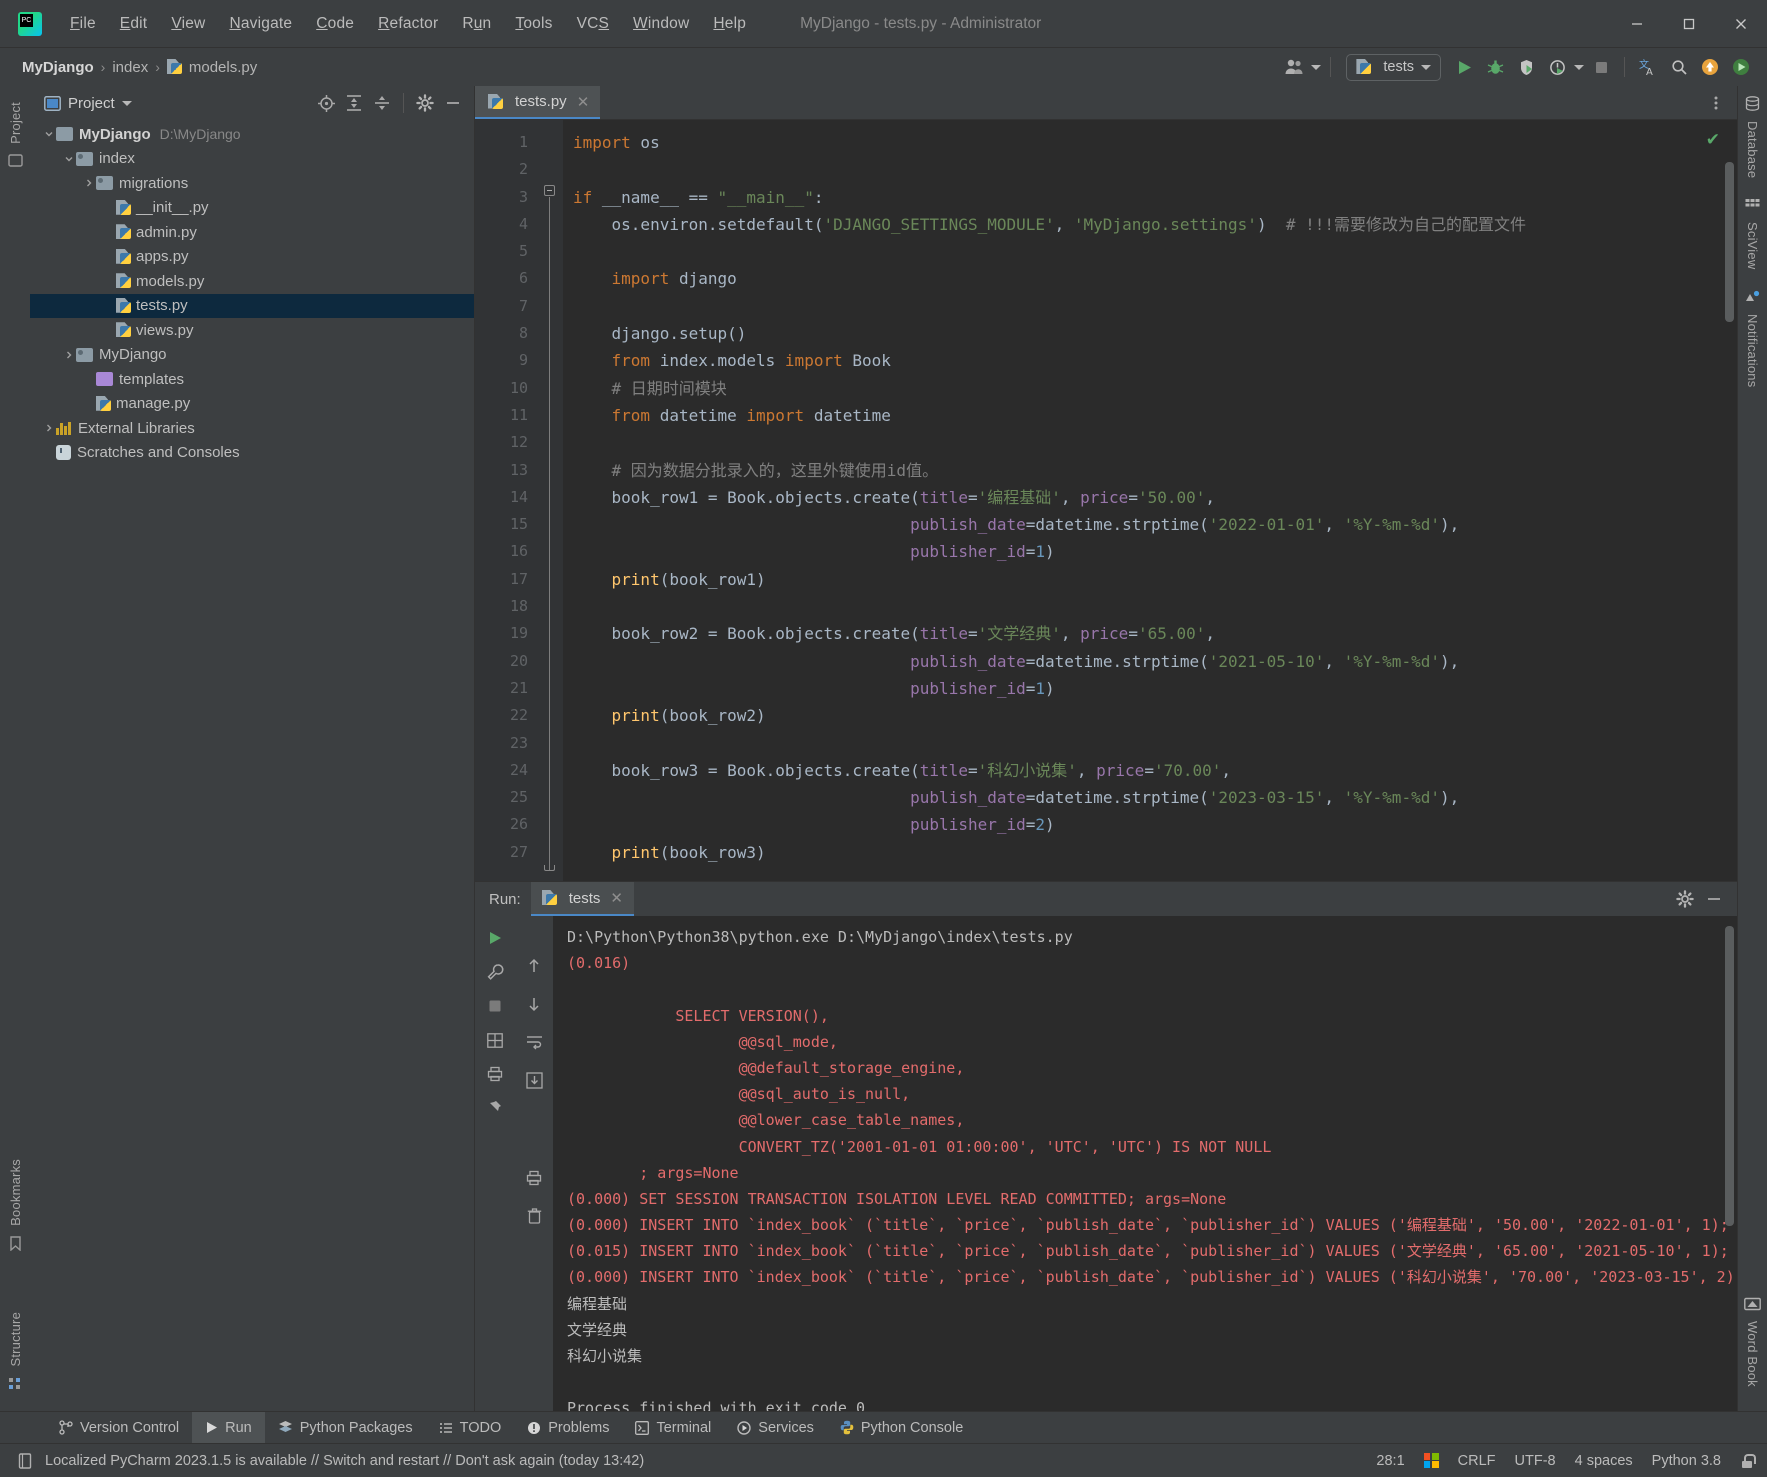 The height and width of the screenshot is (1477, 1767). What do you see at coordinates (223, 67) in the screenshot?
I see `breadcrumb-file: models.py` at bounding box center [223, 67].